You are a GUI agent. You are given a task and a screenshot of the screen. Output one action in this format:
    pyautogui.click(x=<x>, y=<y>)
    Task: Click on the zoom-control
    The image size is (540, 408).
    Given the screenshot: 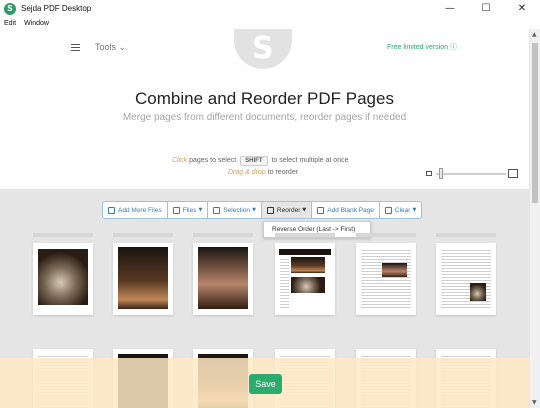 What is the action you would take?
    pyautogui.click(x=472, y=174)
    